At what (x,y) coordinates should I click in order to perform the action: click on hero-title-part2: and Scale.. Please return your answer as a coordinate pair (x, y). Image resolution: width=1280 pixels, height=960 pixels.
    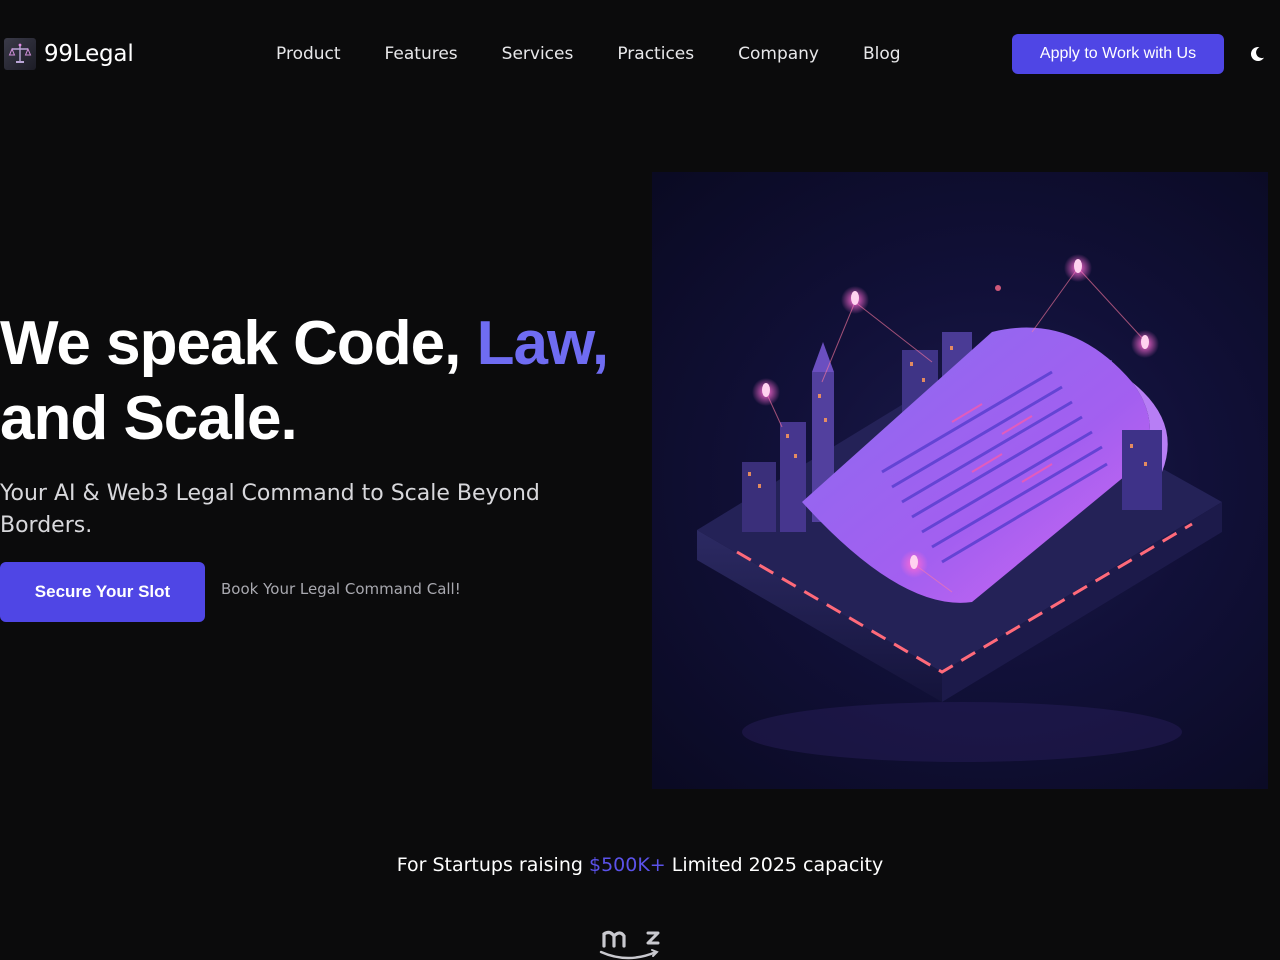
    Looking at the image, I should click on (149, 418).